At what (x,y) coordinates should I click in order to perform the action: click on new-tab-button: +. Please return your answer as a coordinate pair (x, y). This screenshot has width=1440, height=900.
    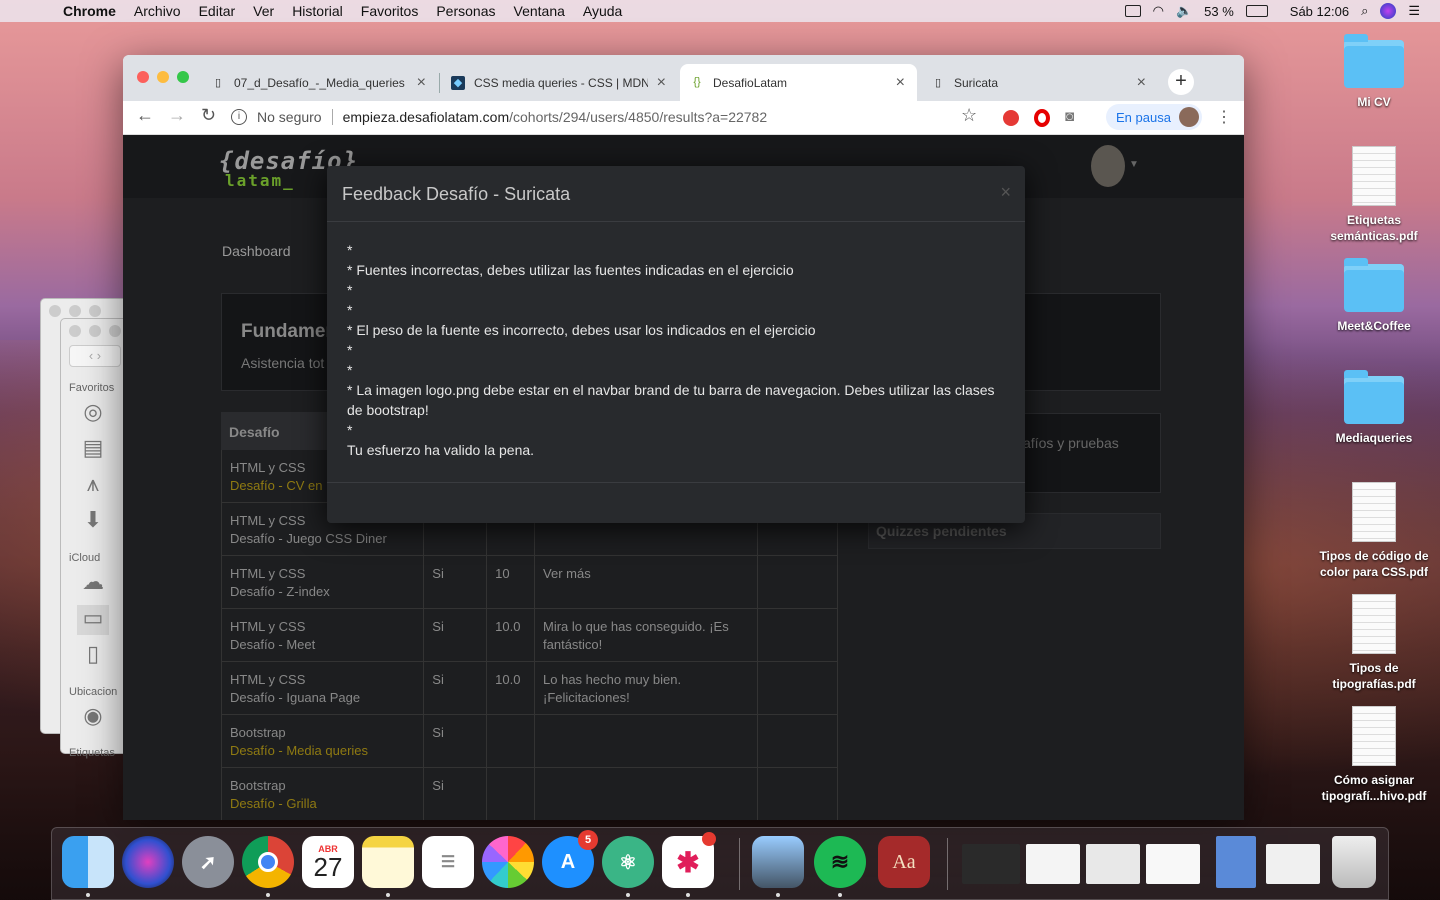
    Looking at the image, I should click on (1181, 82).